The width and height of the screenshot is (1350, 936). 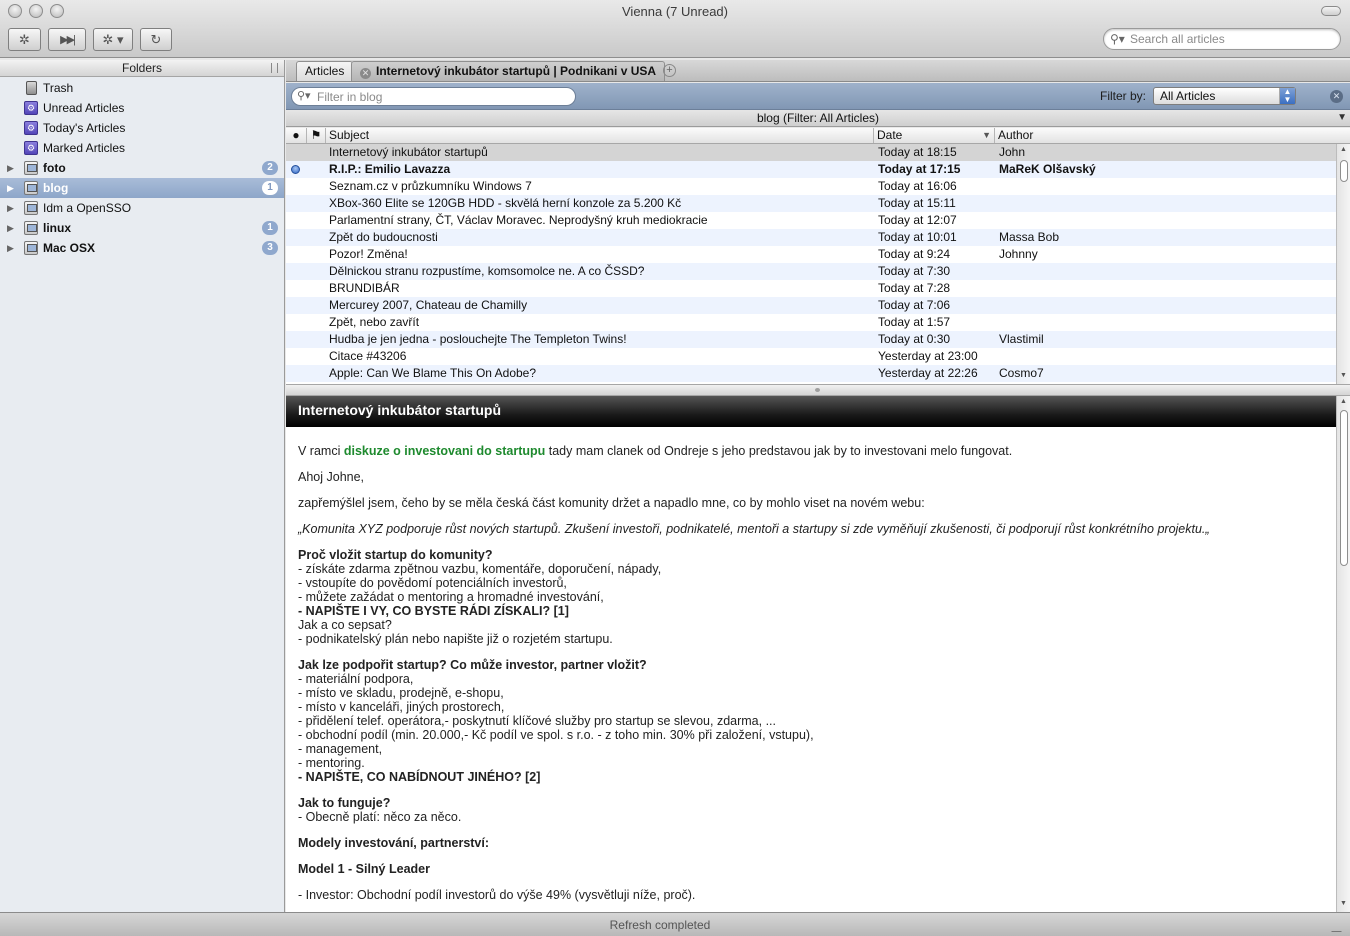 I want to click on section-heading: Jak to funguje?, so click(x=344, y=803).